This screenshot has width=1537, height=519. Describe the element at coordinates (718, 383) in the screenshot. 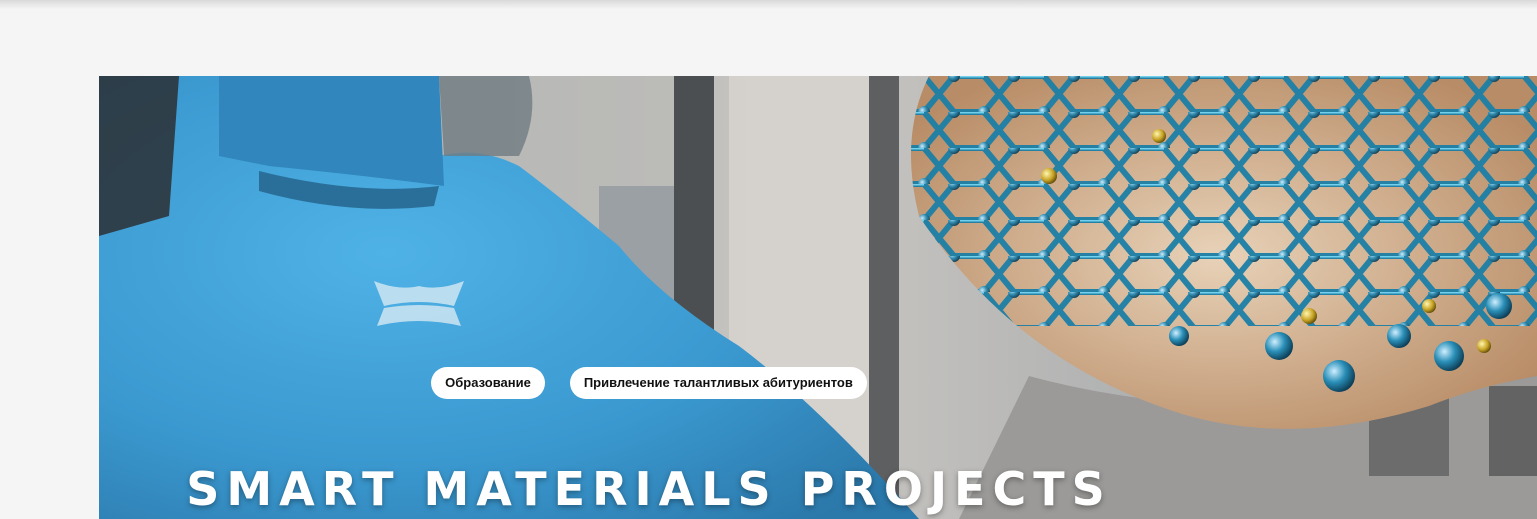

I see `tag-talent-attraction: Привлечение талантливых абитуриентов` at that location.